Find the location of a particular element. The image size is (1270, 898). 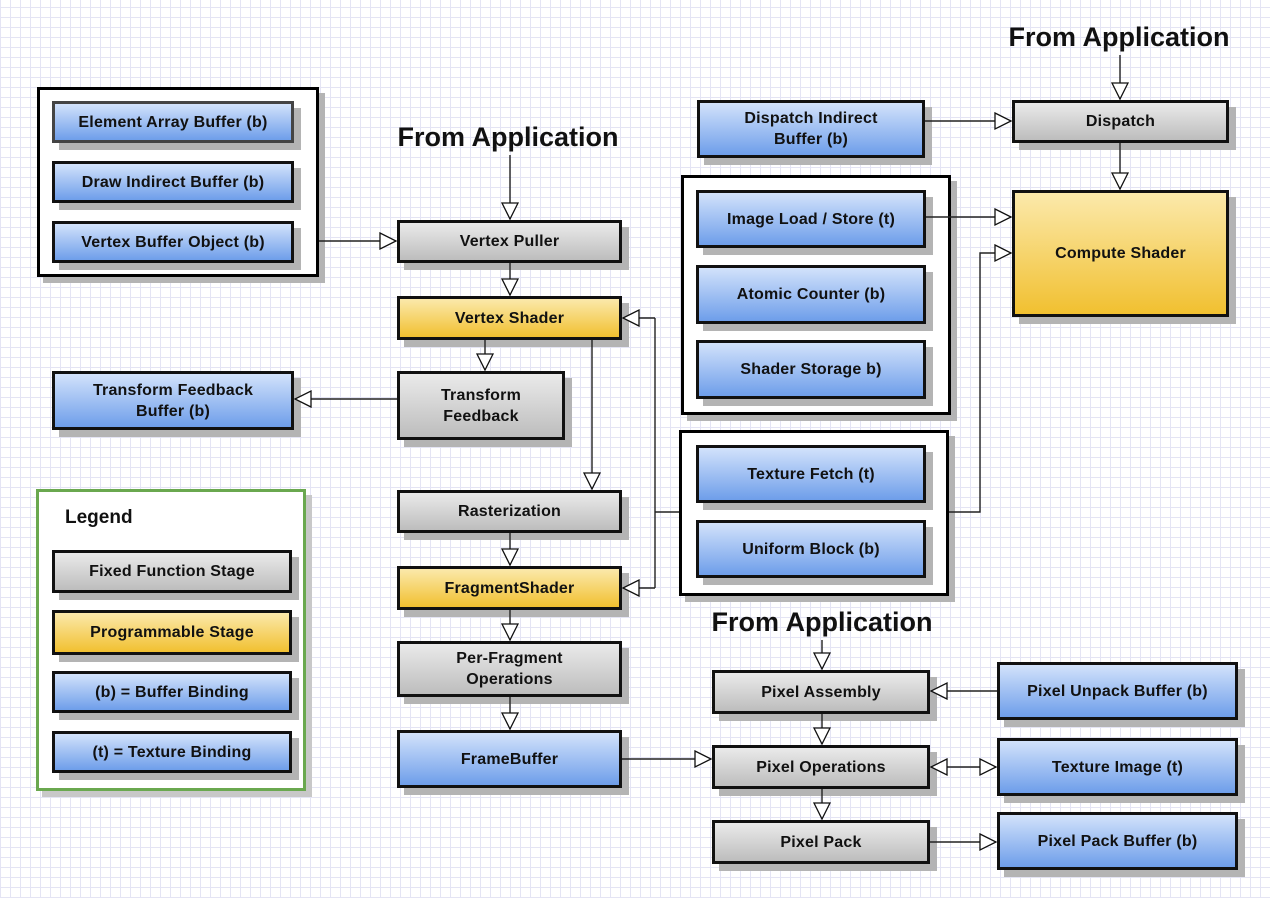

from-application-title-pixel: From Application is located at coordinates (822, 622).